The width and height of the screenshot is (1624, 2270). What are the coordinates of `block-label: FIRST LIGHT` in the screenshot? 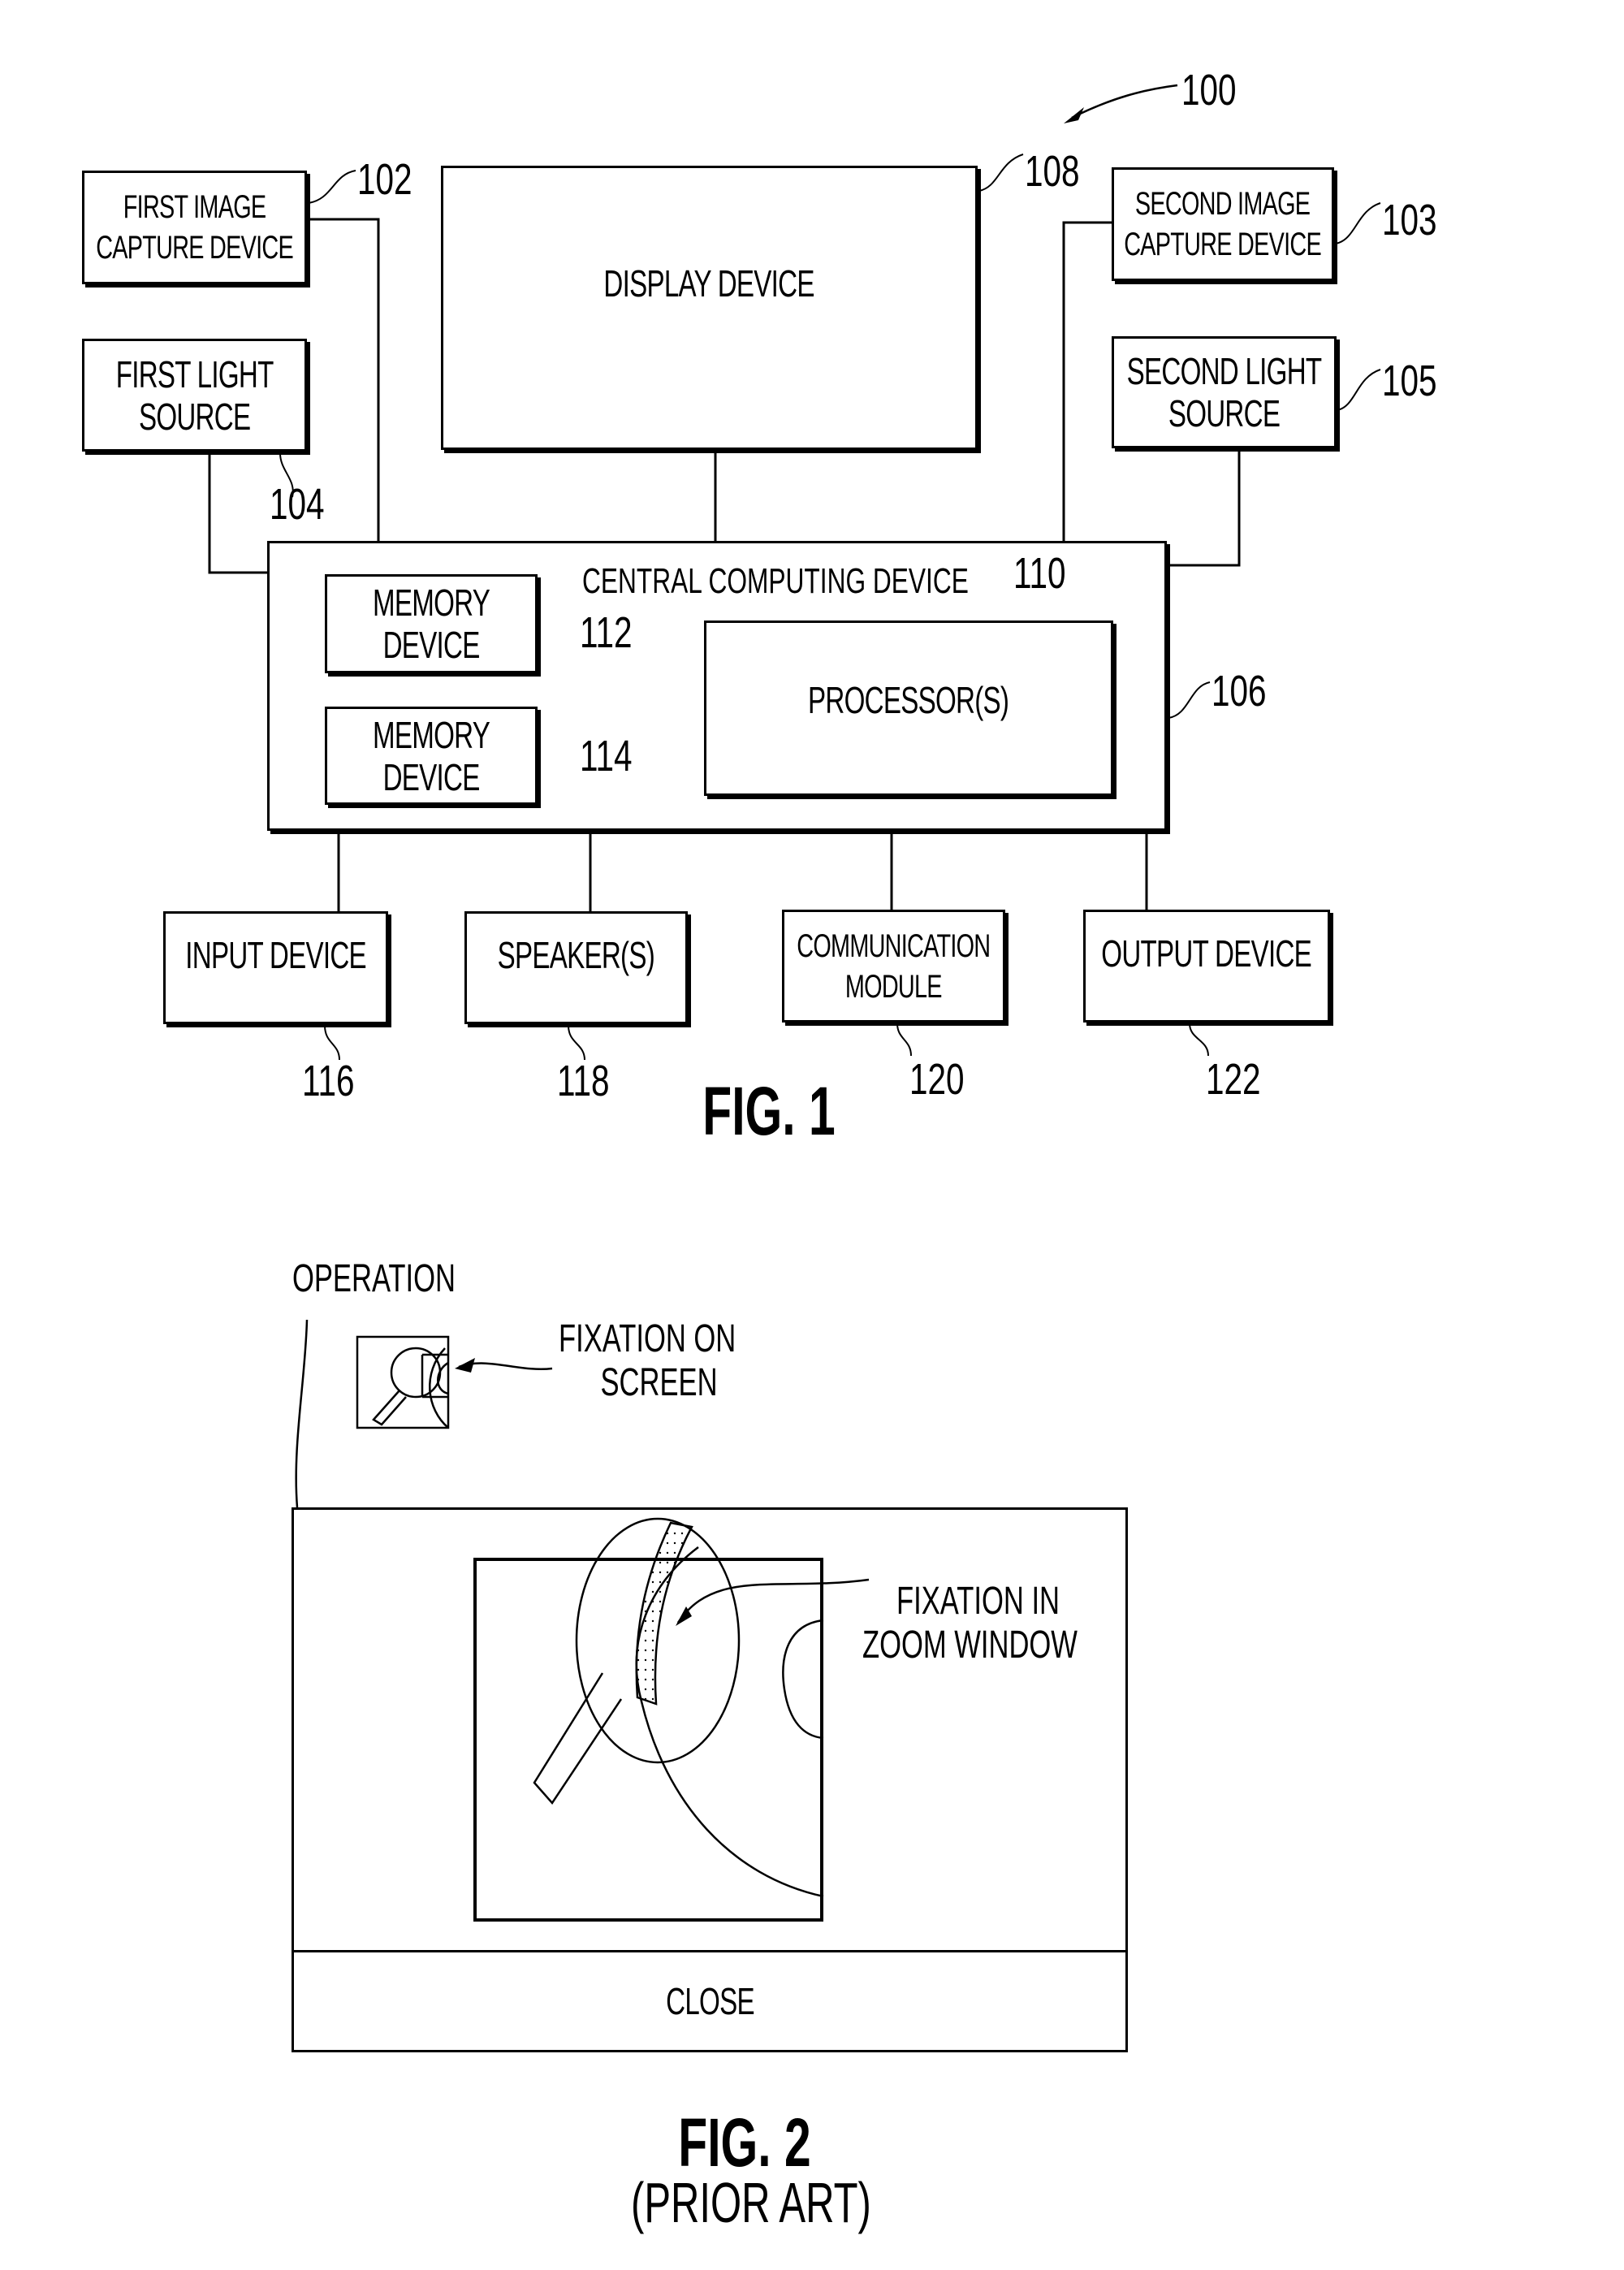 It's located at (195, 374).